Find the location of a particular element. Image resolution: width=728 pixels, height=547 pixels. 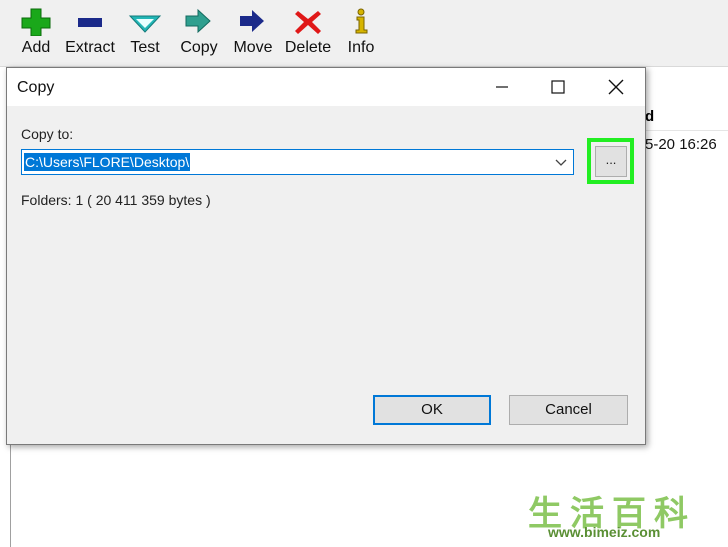

info-icon is located at coordinates (361, 21).